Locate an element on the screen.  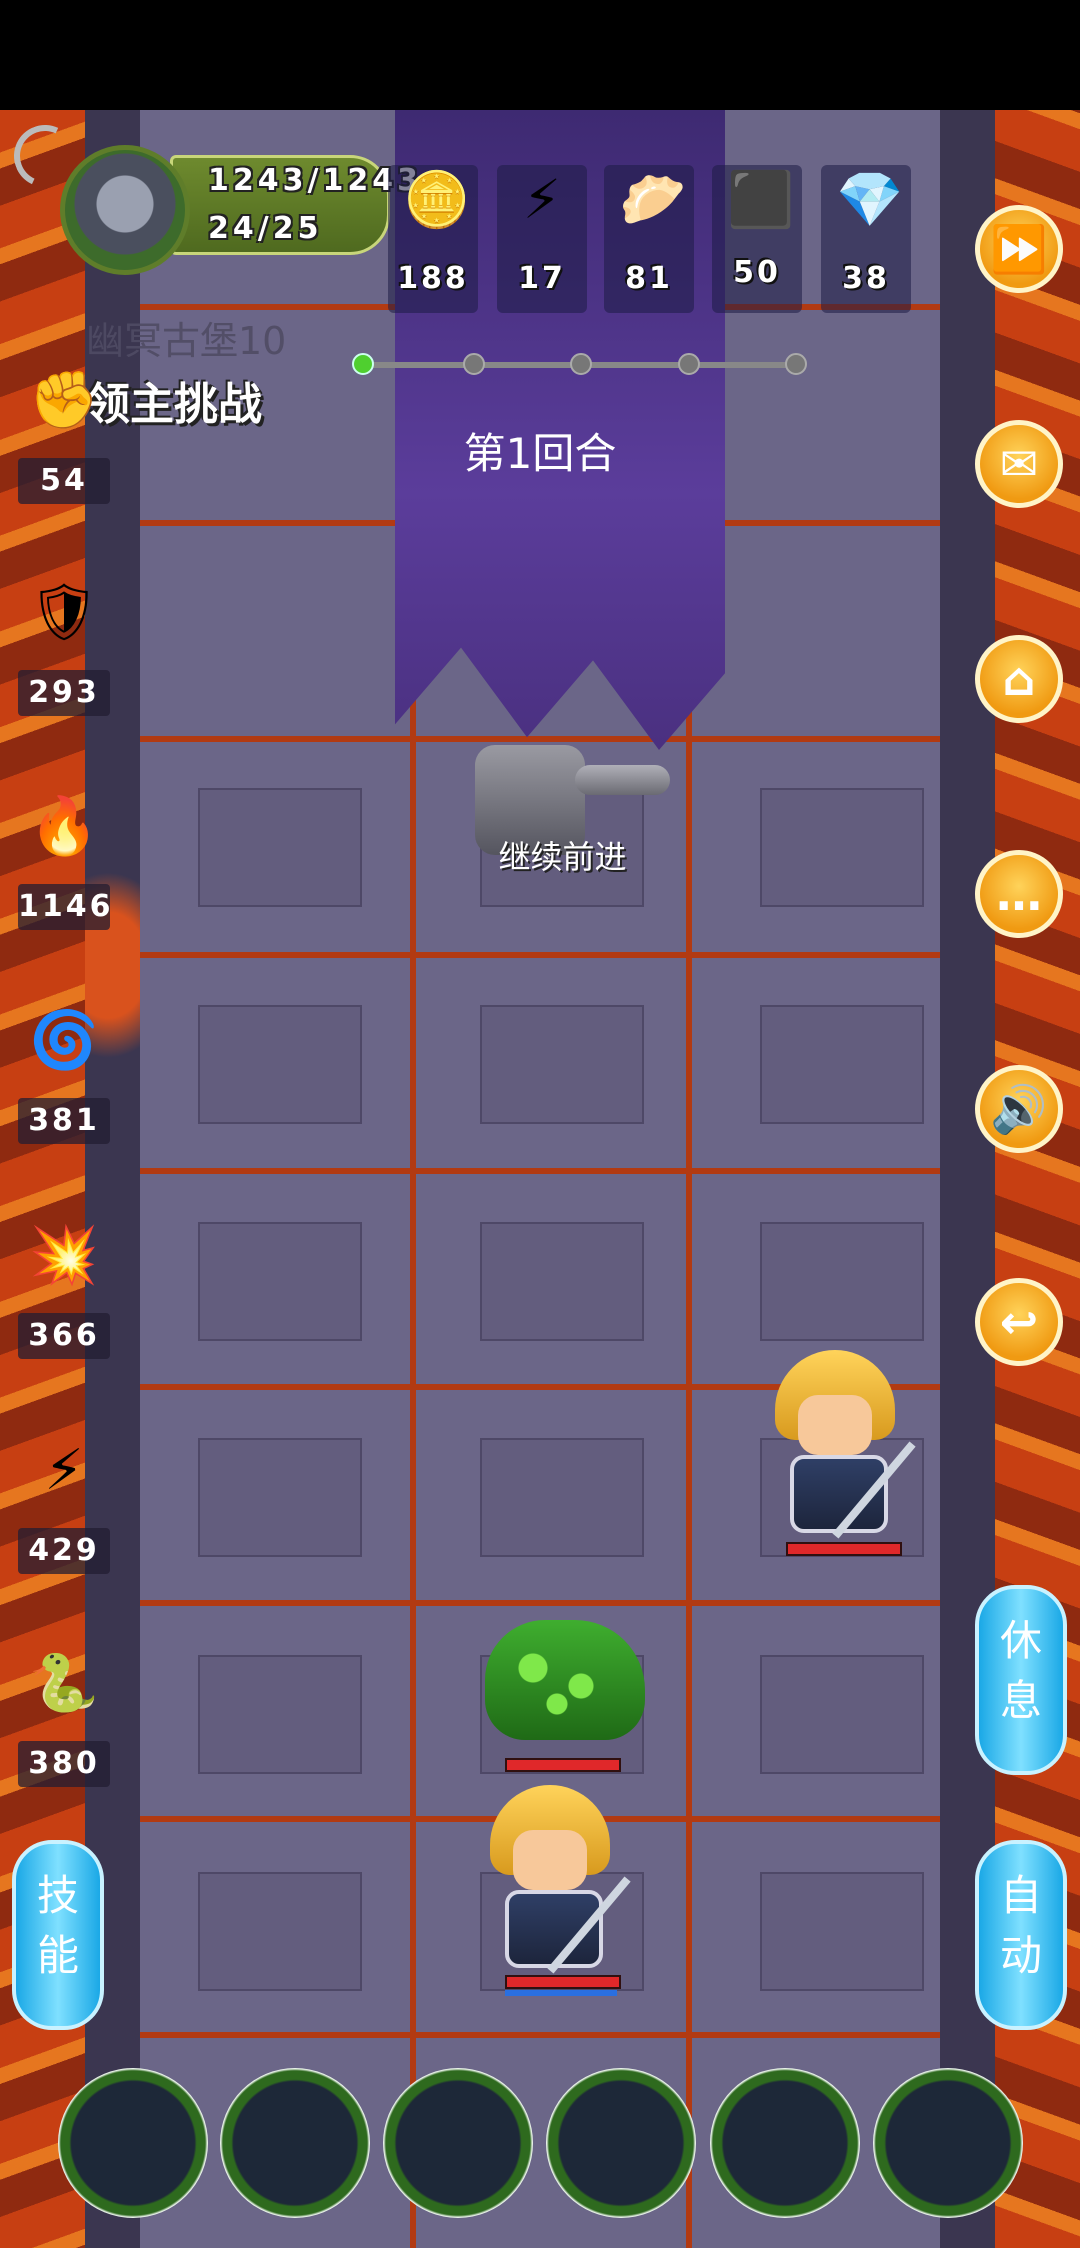
resource-value: 188 is located at coordinates (433, 278).